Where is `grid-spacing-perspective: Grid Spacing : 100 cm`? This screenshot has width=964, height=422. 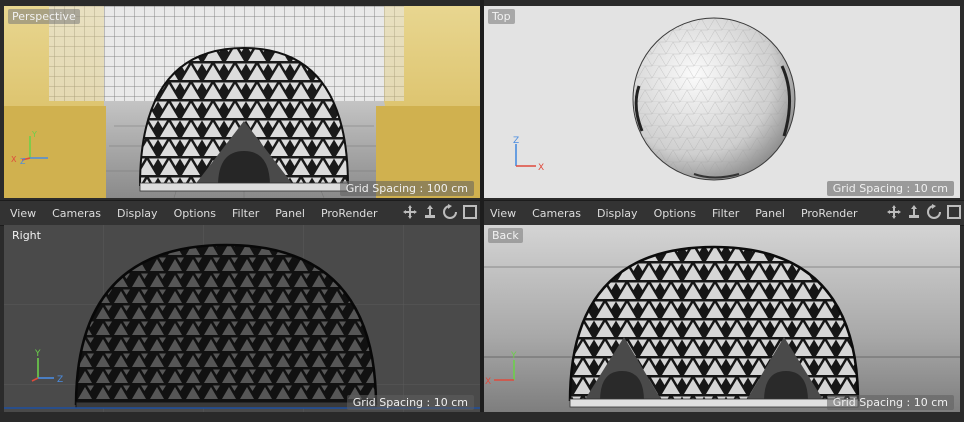
grid-spacing-perspective: Grid Spacing : 100 cm is located at coordinates (406, 188).